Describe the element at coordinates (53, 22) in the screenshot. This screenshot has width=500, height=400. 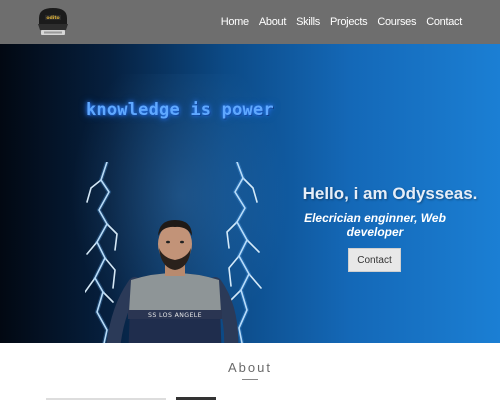
I see `cap-logo-icon: odito` at that location.